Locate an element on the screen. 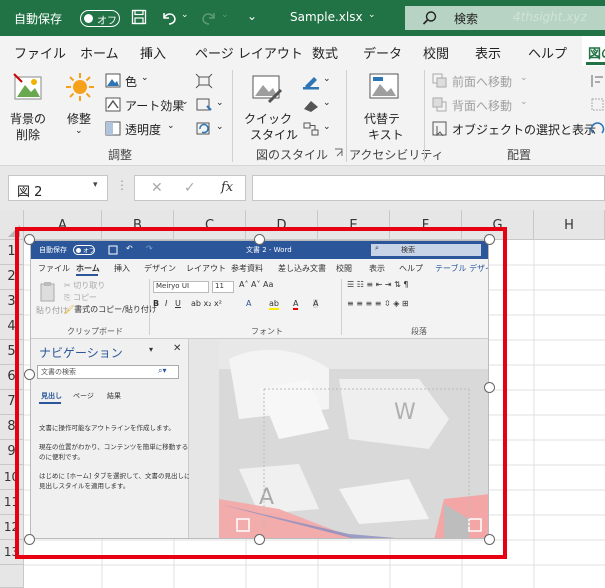 The height and width of the screenshot is (588, 605). picture-border-icon is located at coordinates (311, 81).